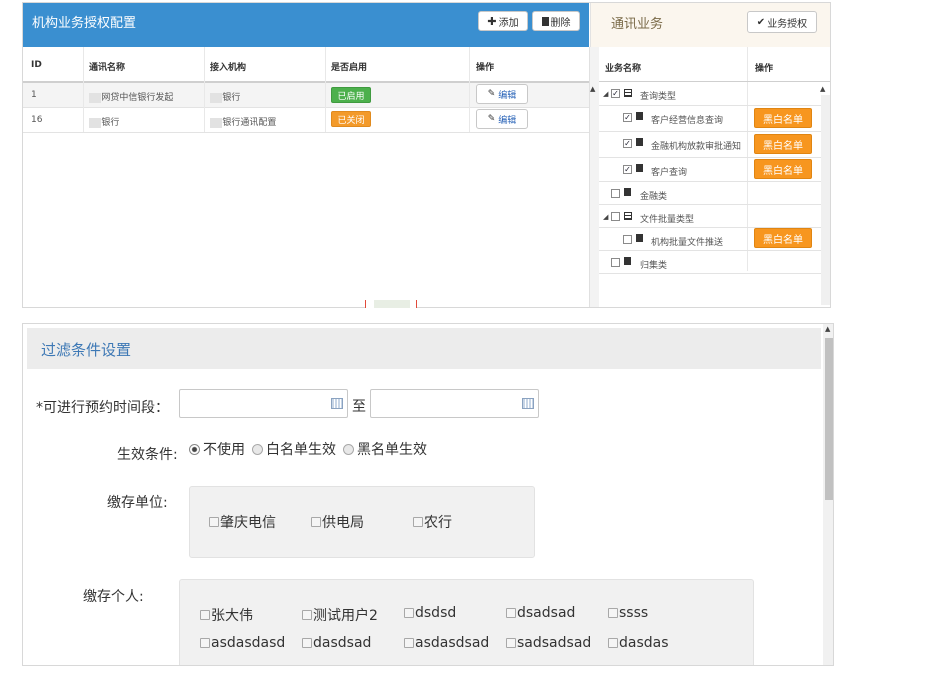  What do you see at coordinates (782, 22) in the screenshot?
I see `business-auth-button: ✔ 业务授权` at bounding box center [782, 22].